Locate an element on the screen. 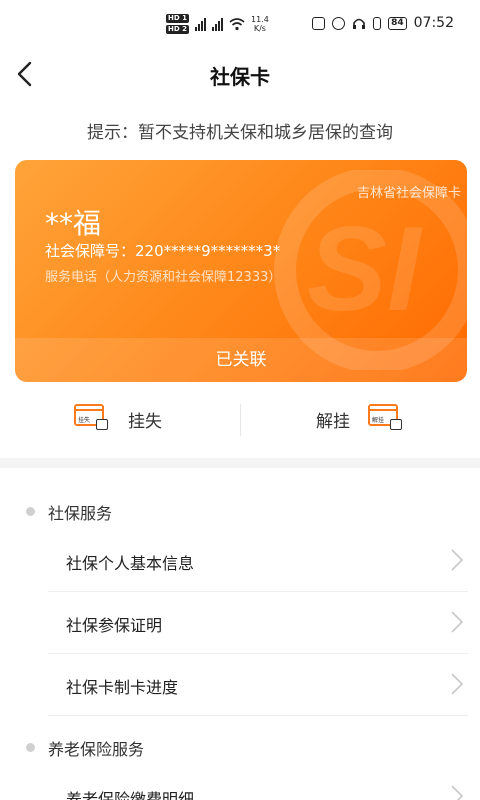 This screenshot has height=800, width=480. battery-icon: 84 is located at coordinates (397, 23).